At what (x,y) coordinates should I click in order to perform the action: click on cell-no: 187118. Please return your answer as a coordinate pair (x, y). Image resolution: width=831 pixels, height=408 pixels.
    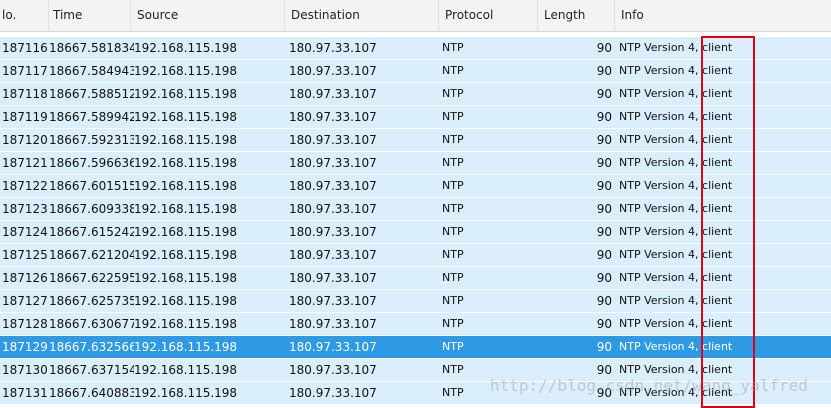
    Looking at the image, I should click on (25, 94).